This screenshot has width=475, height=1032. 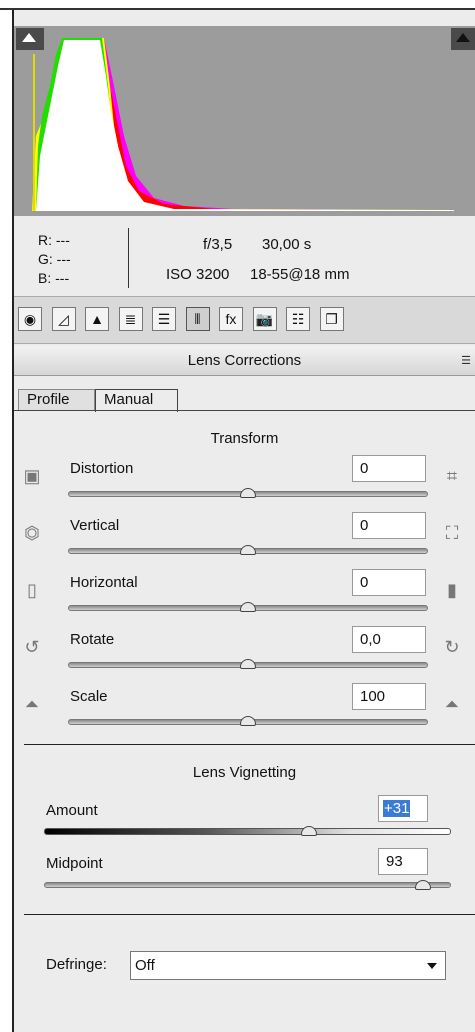 What do you see at coordinates (102, 468) in the screenshot?
I see `transform-0-label: Distortion` at bounding box center [102, 468].